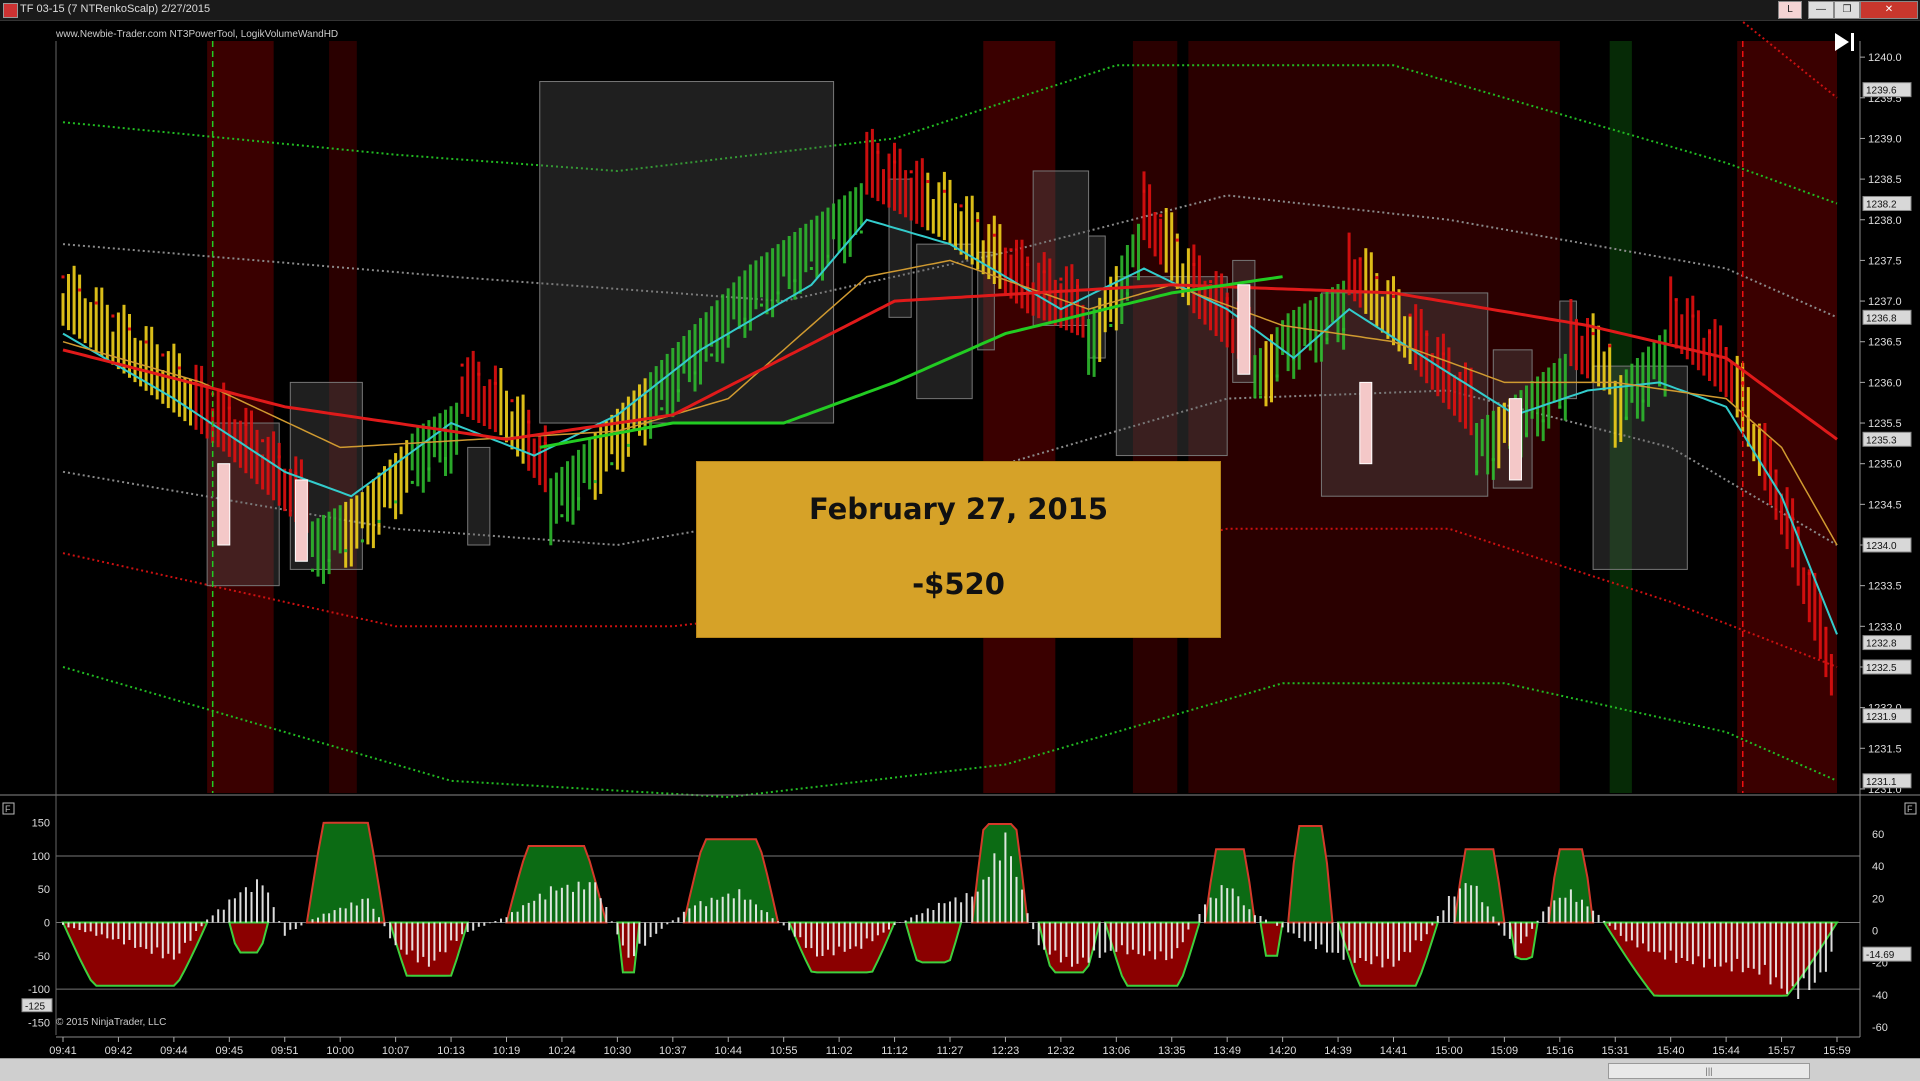 This screenshot has width=1920, height=1081. Describe the element at coordinates (1844, 42) in the screenshot. I see `scroll-end-icon` at that location.